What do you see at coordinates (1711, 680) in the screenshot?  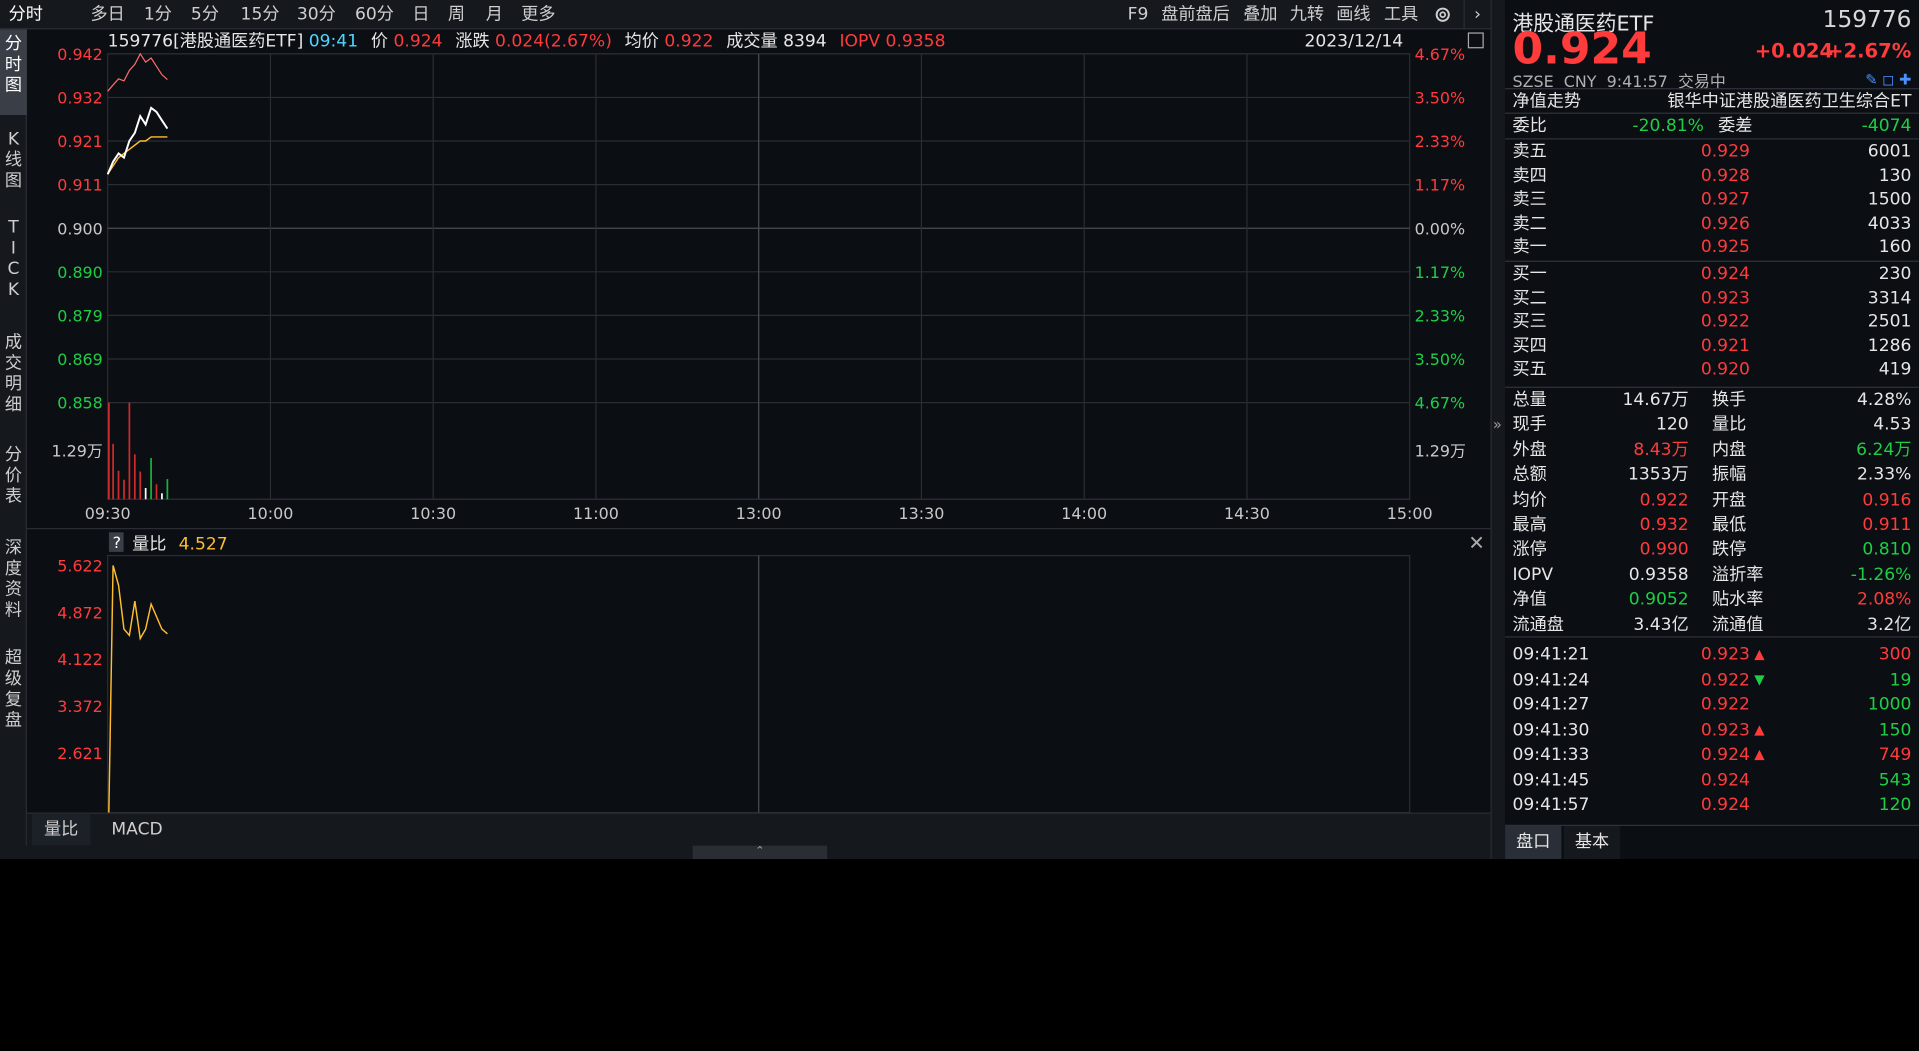 I see `tick-row: 09:41:24 0.922 ▼ 19` at bounding box center [1711, 680].